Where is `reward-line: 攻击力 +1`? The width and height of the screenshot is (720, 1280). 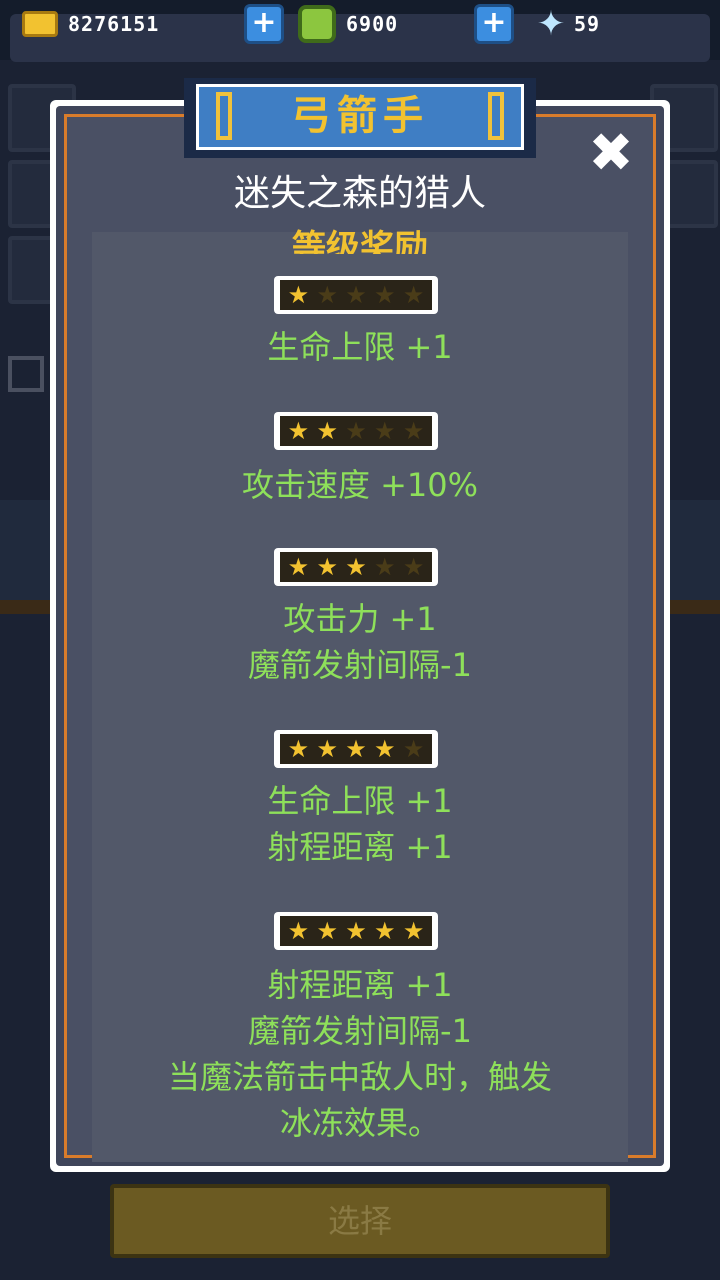
reward-line: 攻击力 +1 is located at coordinates (360, 619).